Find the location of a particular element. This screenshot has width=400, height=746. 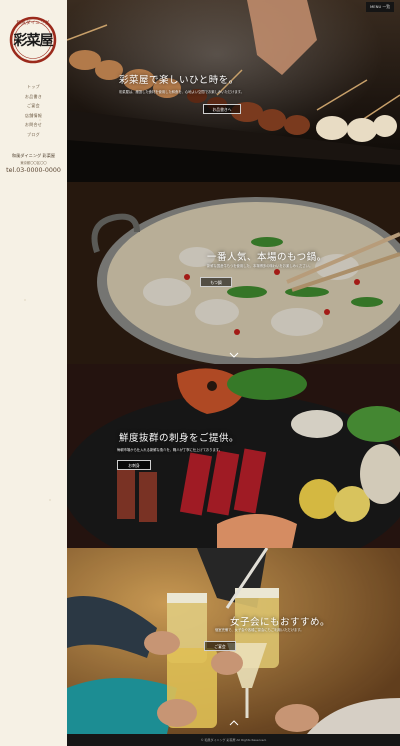

nav-item-menu: お品書き is located at coordinates (33, 97).